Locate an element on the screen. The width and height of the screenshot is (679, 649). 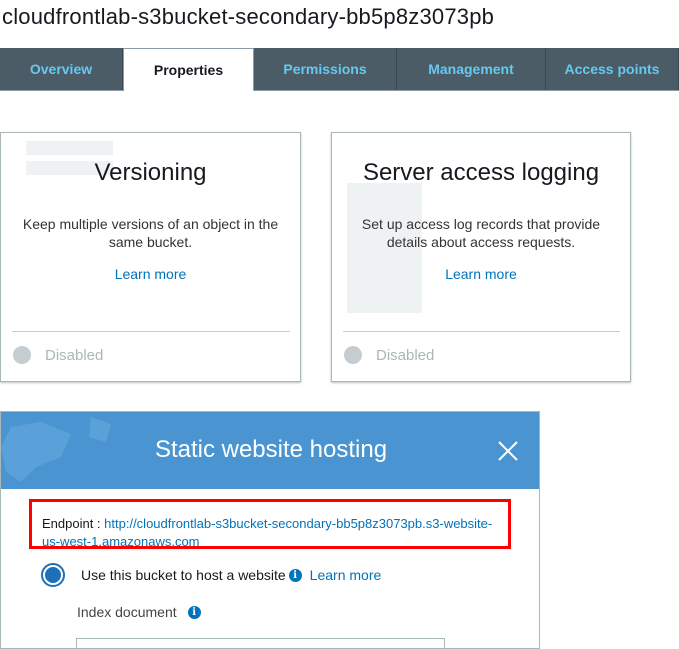
tab-management: Management is located at coordinates (471, 69).